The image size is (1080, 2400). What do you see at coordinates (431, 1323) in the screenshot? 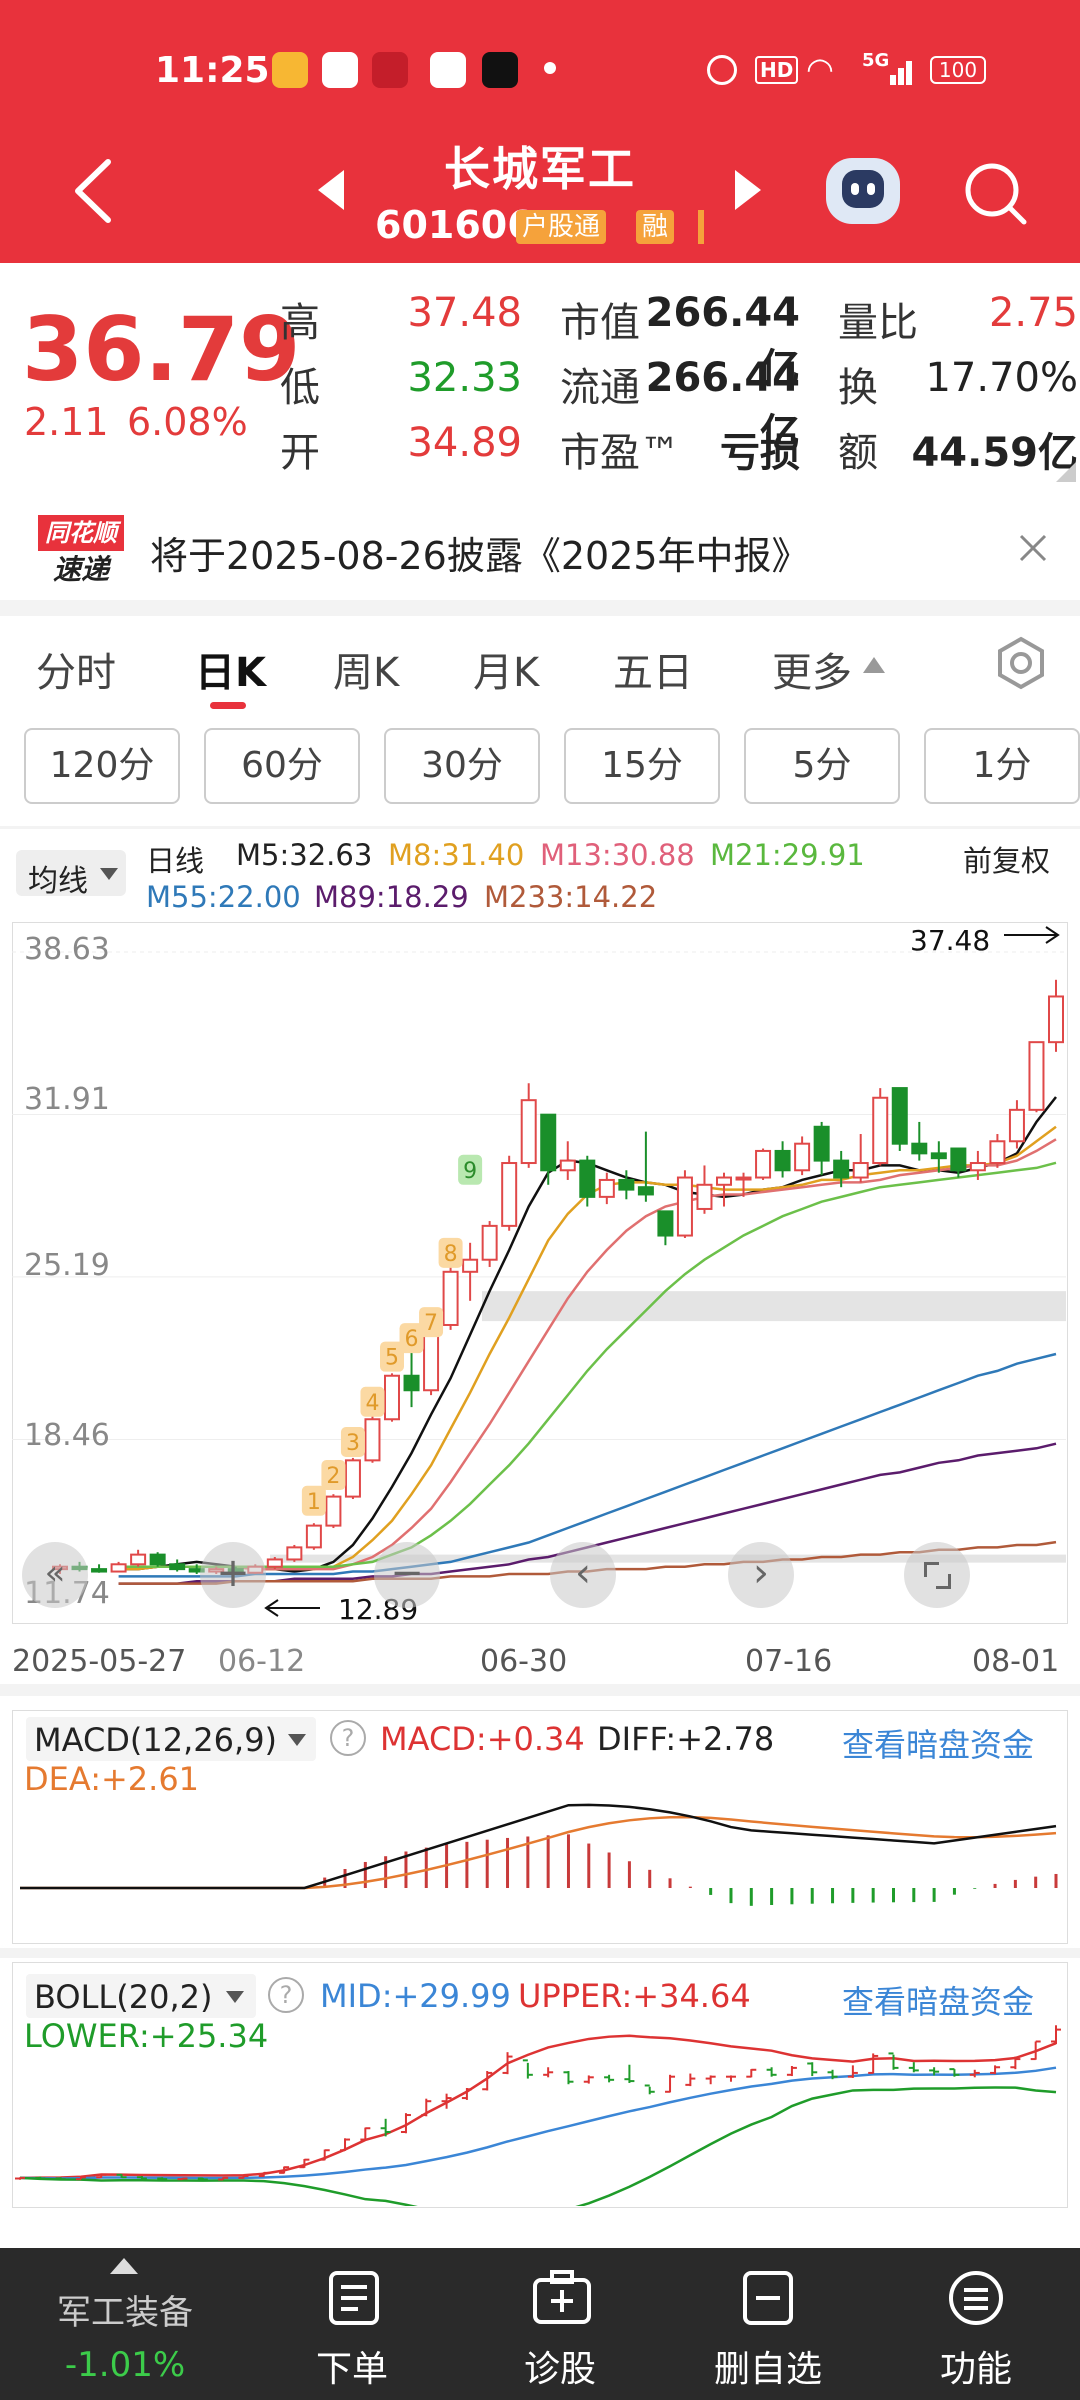
I see `signal-number: 7` at bounding box center [431, 1323].